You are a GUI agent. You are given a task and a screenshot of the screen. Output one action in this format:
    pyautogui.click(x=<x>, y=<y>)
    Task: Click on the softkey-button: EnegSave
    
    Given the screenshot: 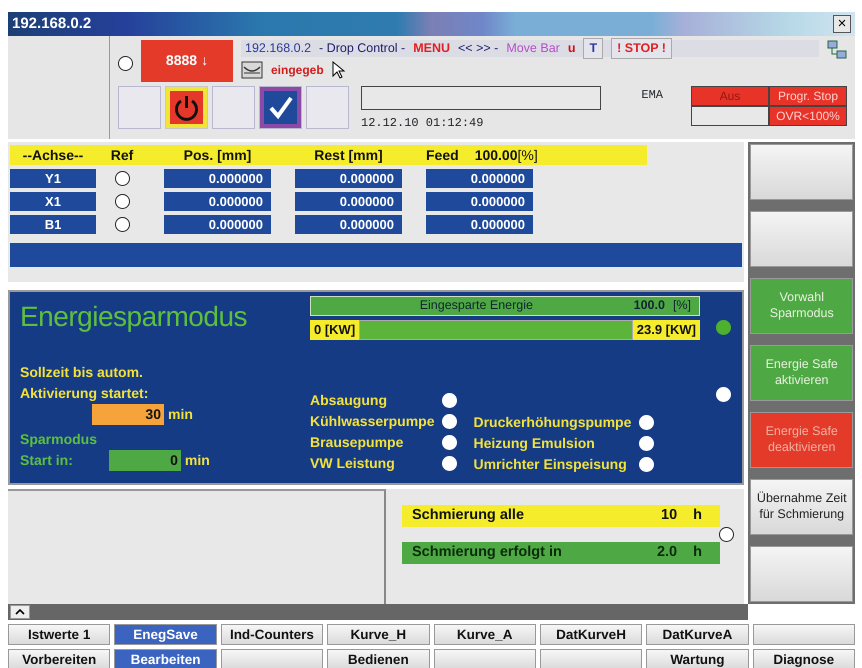 What is the action you would take?
    pyautogui.click(x=165, y=634)
    